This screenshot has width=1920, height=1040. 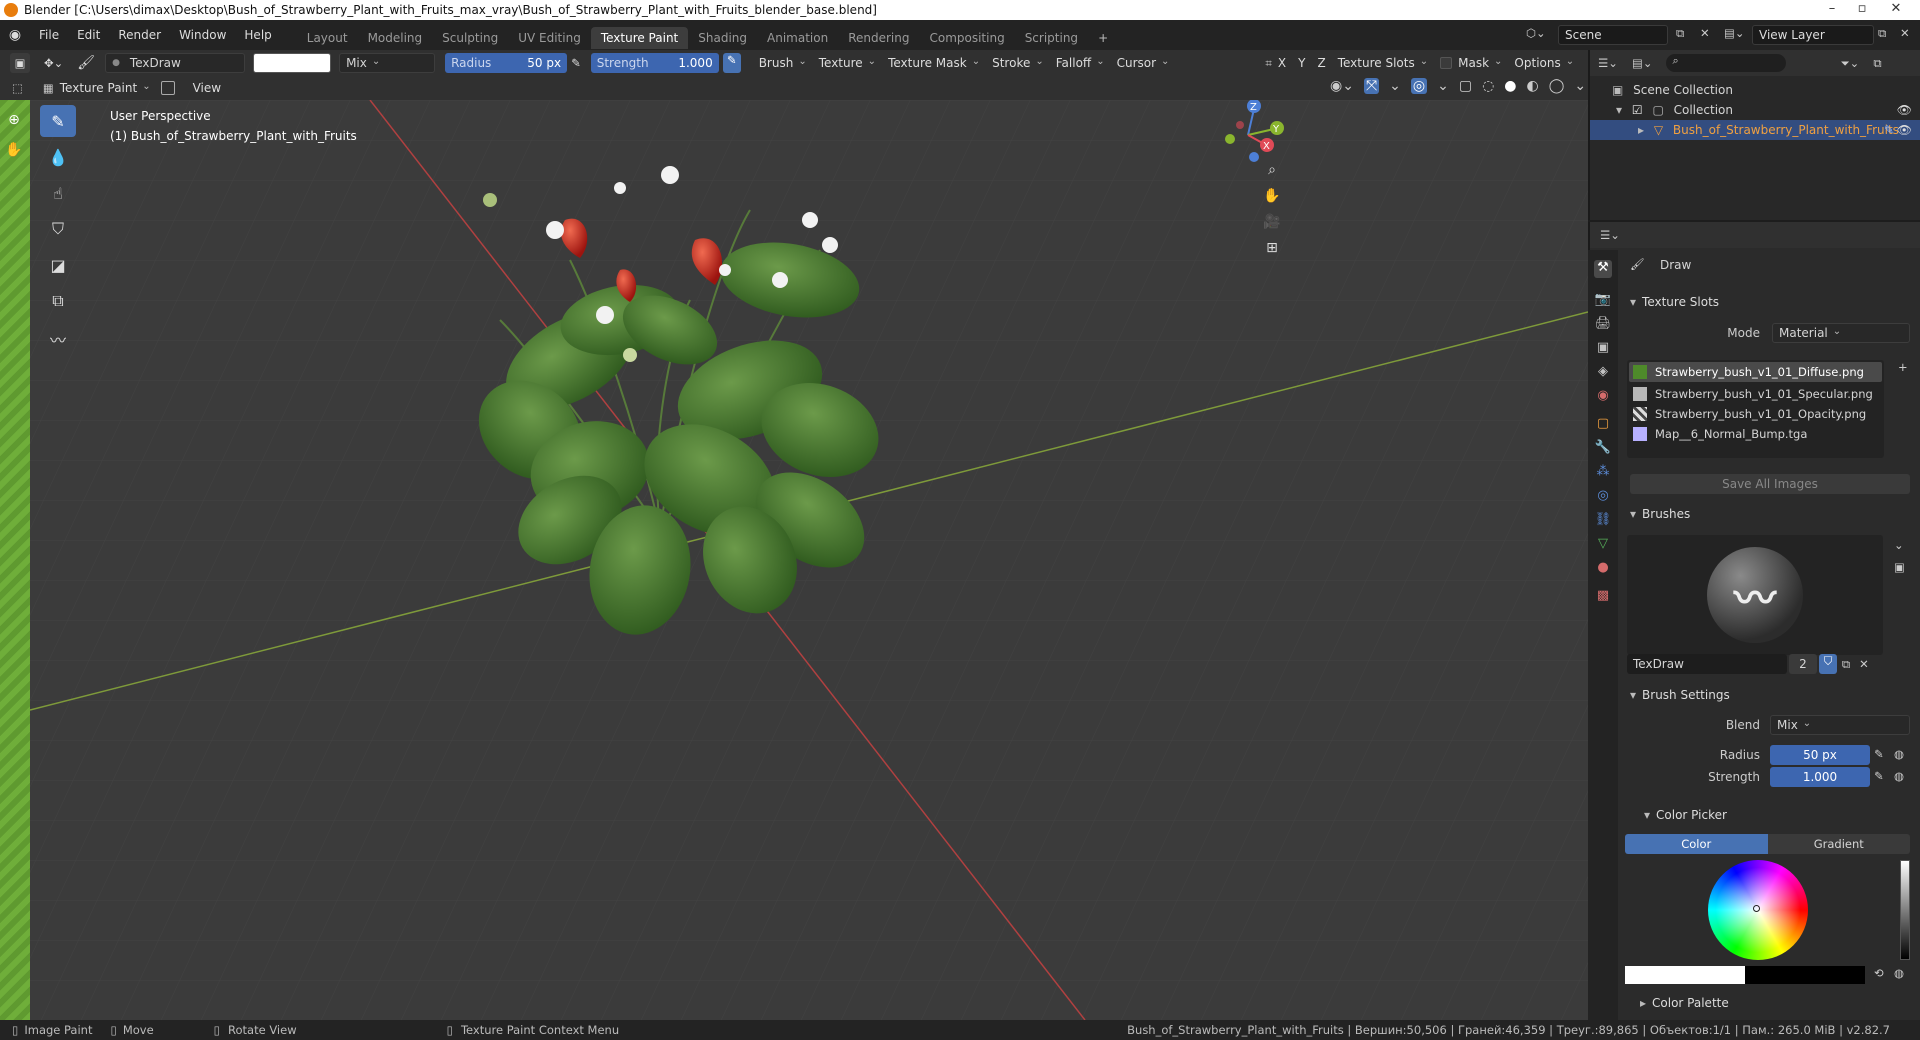 I want to click on xray-toggle-icon: ▢, so click(x=1465, y=86).